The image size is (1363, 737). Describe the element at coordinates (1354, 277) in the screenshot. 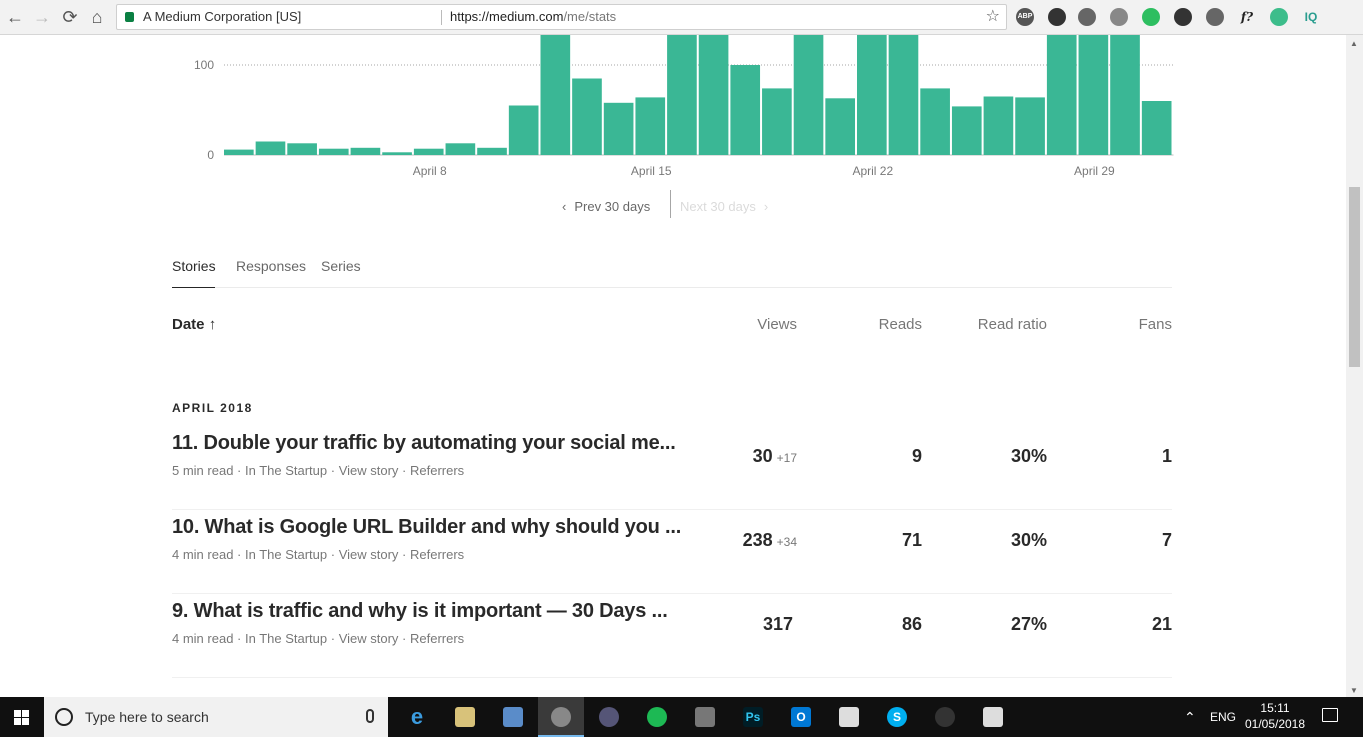

I see `scroll-thumb` at that location.